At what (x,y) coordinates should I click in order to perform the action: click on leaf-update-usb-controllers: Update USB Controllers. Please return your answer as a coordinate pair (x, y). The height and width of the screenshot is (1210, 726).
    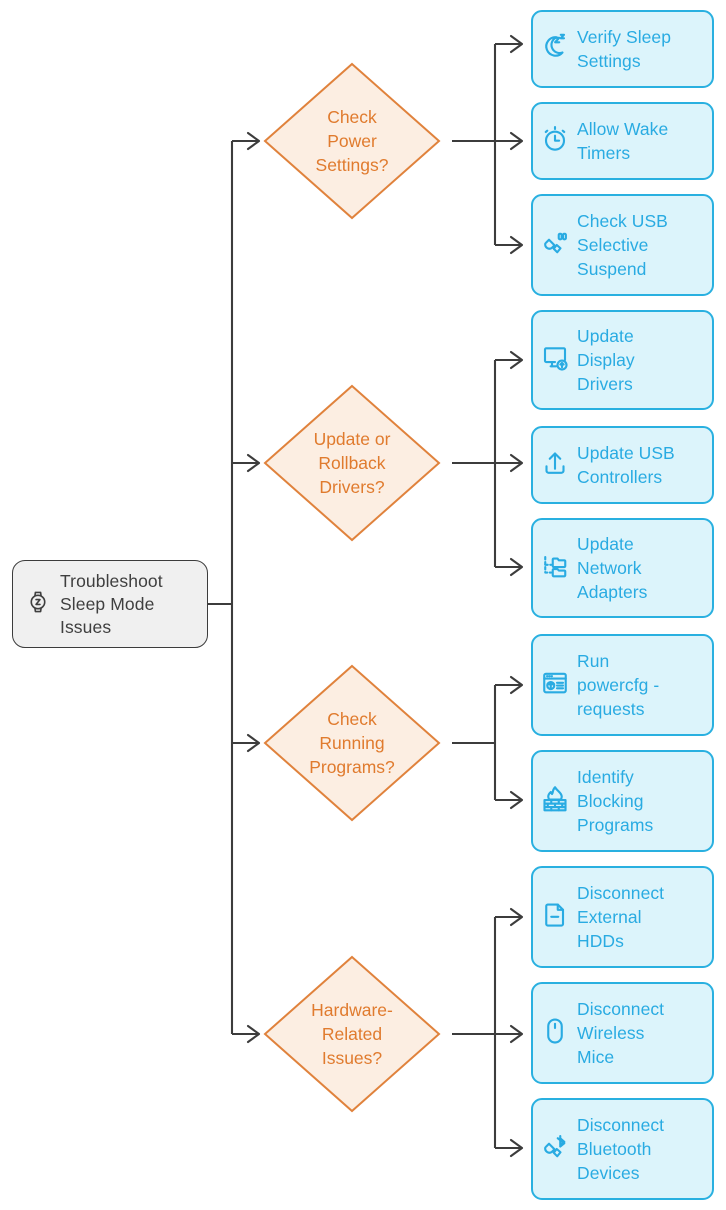
    Looking at the image, I should click on (622, 465).